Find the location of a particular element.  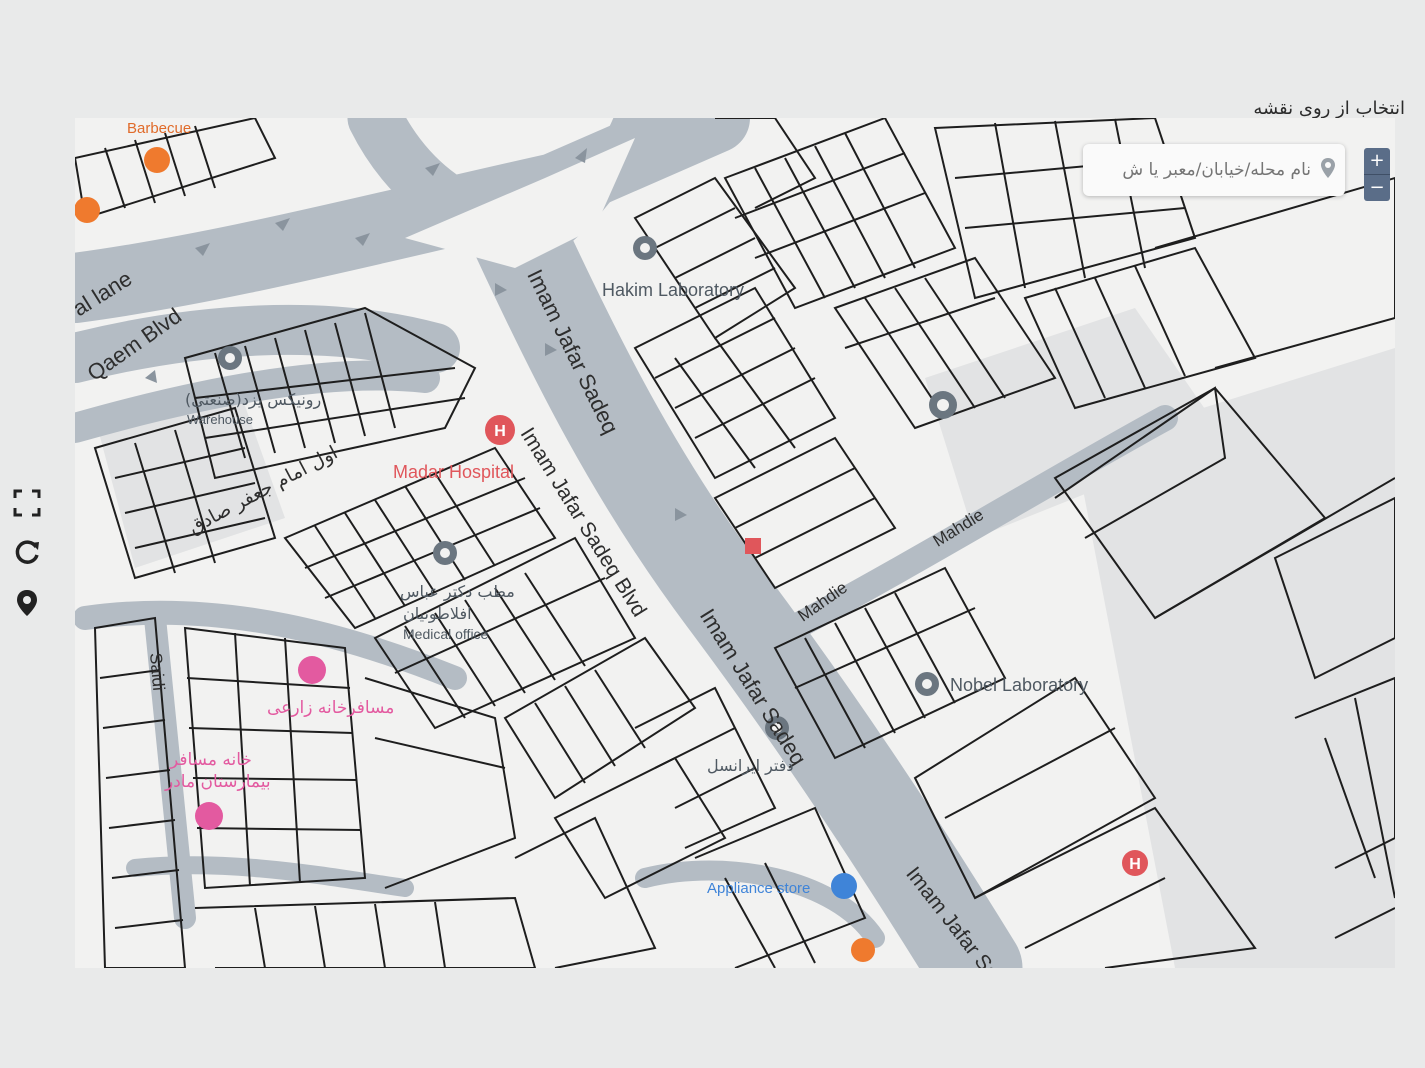

location-search-box is located at coordinates (1214, 170).